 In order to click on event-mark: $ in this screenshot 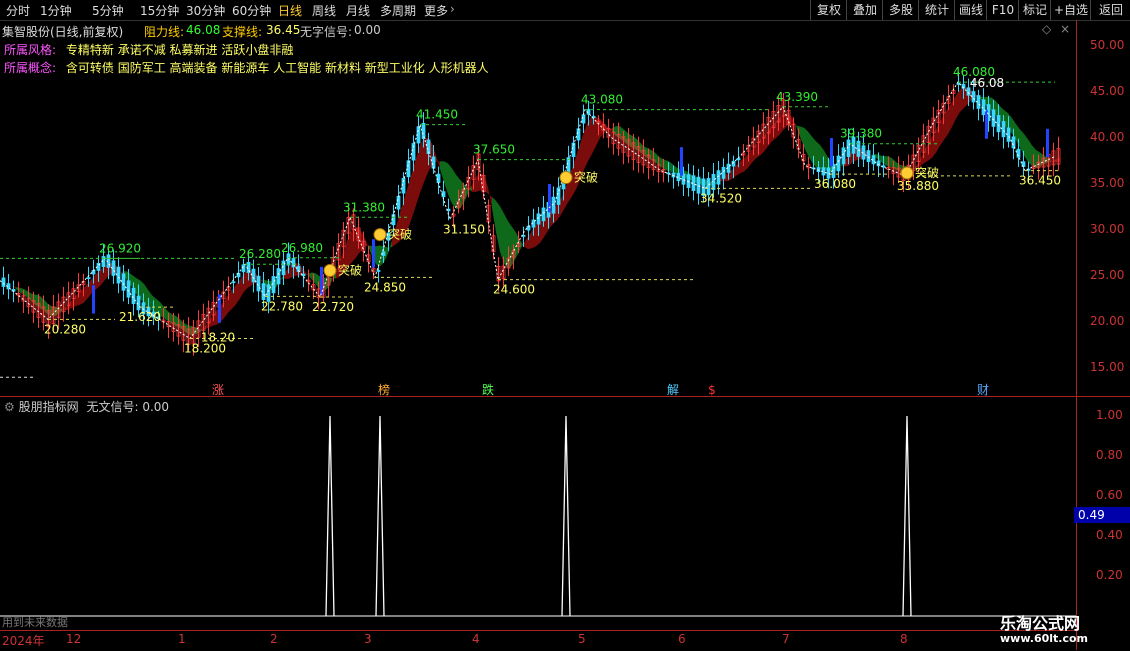, I will do `click(712, 390)`.